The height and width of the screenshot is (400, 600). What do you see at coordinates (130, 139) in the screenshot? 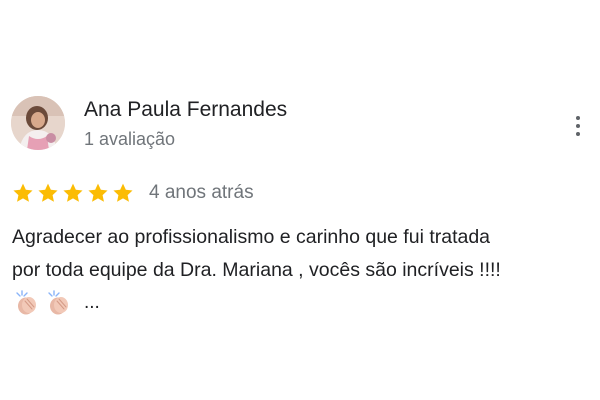
I see `review-count: 1 avaliação` at bounding box center [130, 139].